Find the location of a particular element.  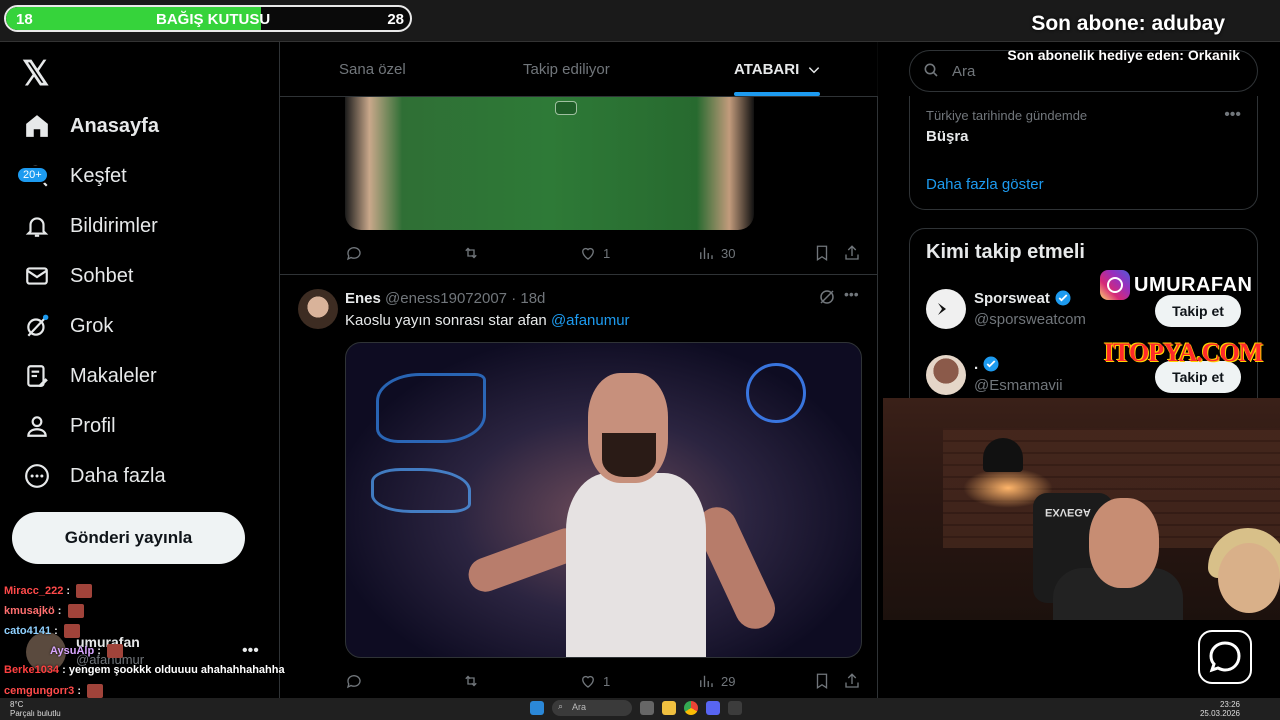

share-icon is located at coordinates (852, 680).